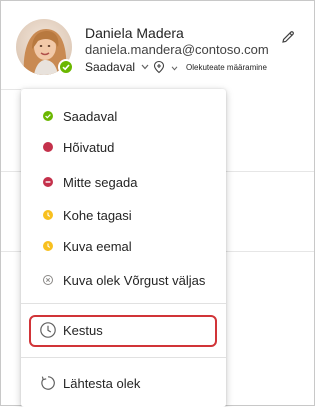 This screenshot has height=407, width=320. I want to click on x-circle-icon, so click(48, 280).